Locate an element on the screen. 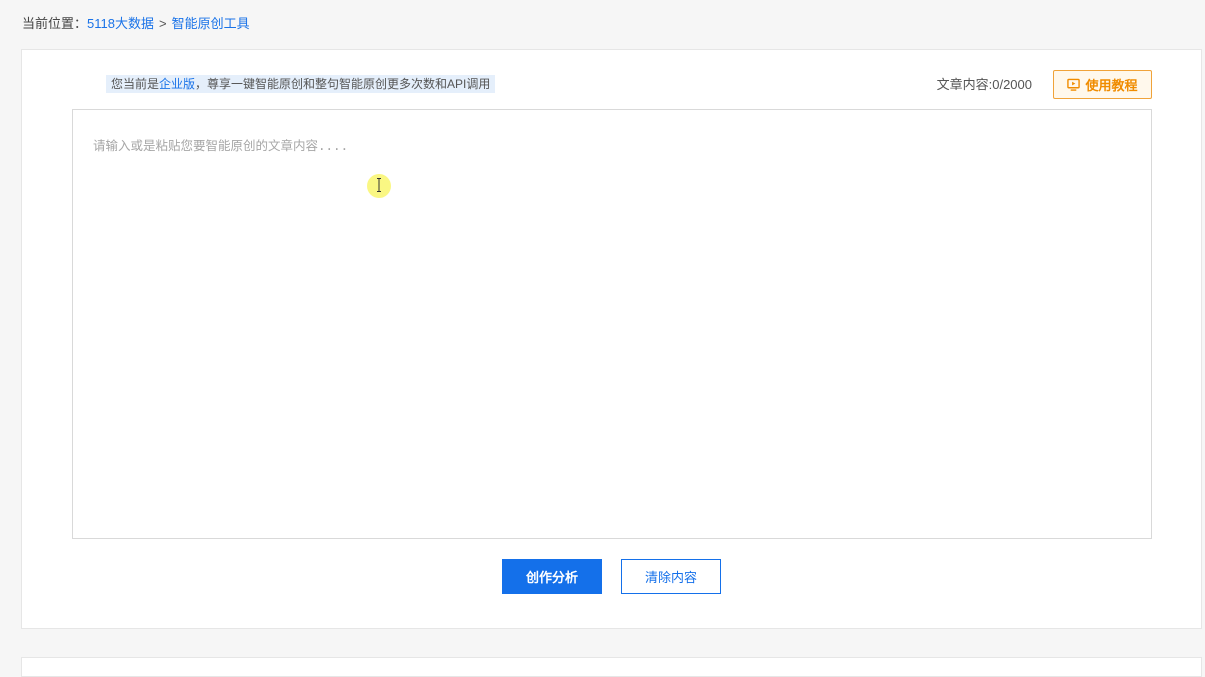  breadcrumb-link-home: 5118大数据 is located at coordinates (120, 23).